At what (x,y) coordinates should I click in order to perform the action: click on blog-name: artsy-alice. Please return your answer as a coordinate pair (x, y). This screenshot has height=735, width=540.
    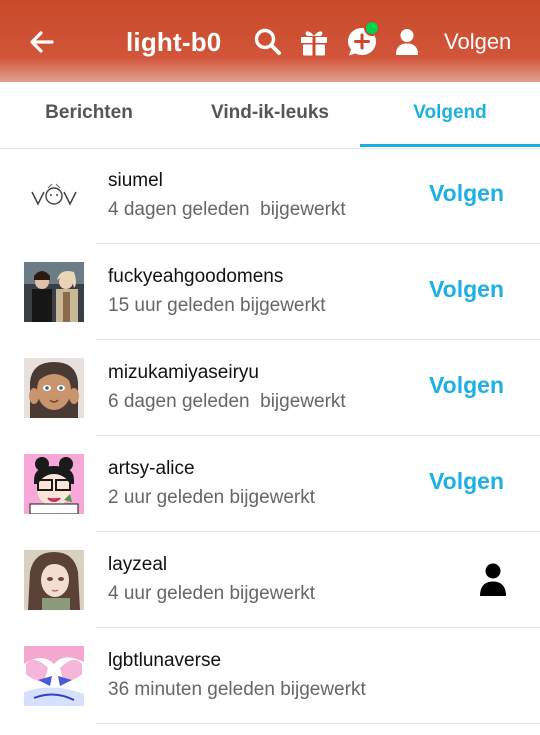
    Looking at the image, I should click on (151, 469).